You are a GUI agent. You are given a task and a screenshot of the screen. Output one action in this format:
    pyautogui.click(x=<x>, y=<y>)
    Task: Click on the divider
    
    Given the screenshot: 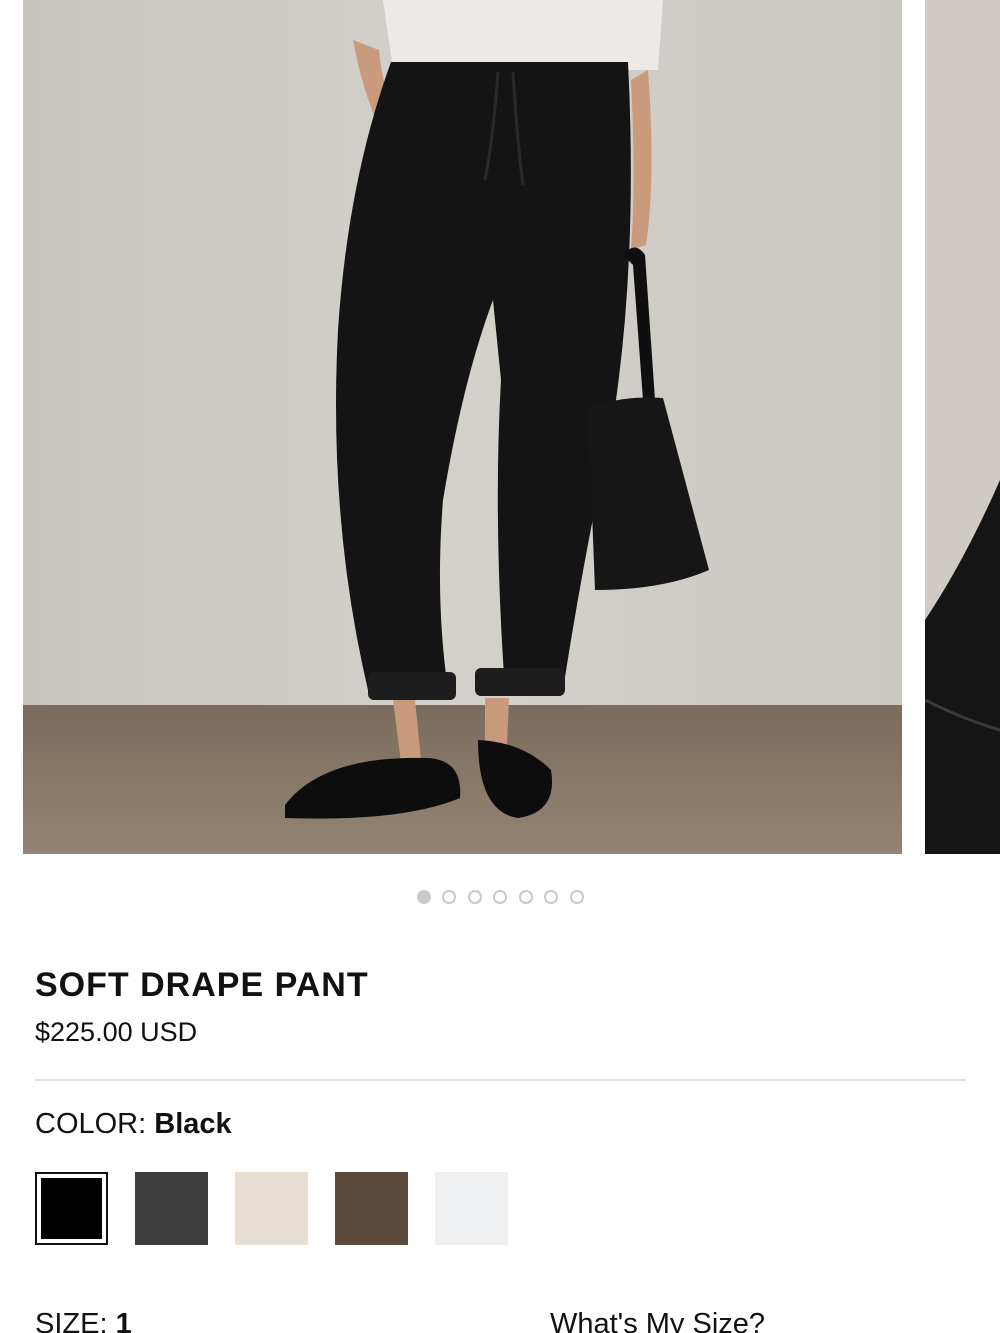 What is the action you would take?
    pyautogui.click(x=500, y=1080)
    